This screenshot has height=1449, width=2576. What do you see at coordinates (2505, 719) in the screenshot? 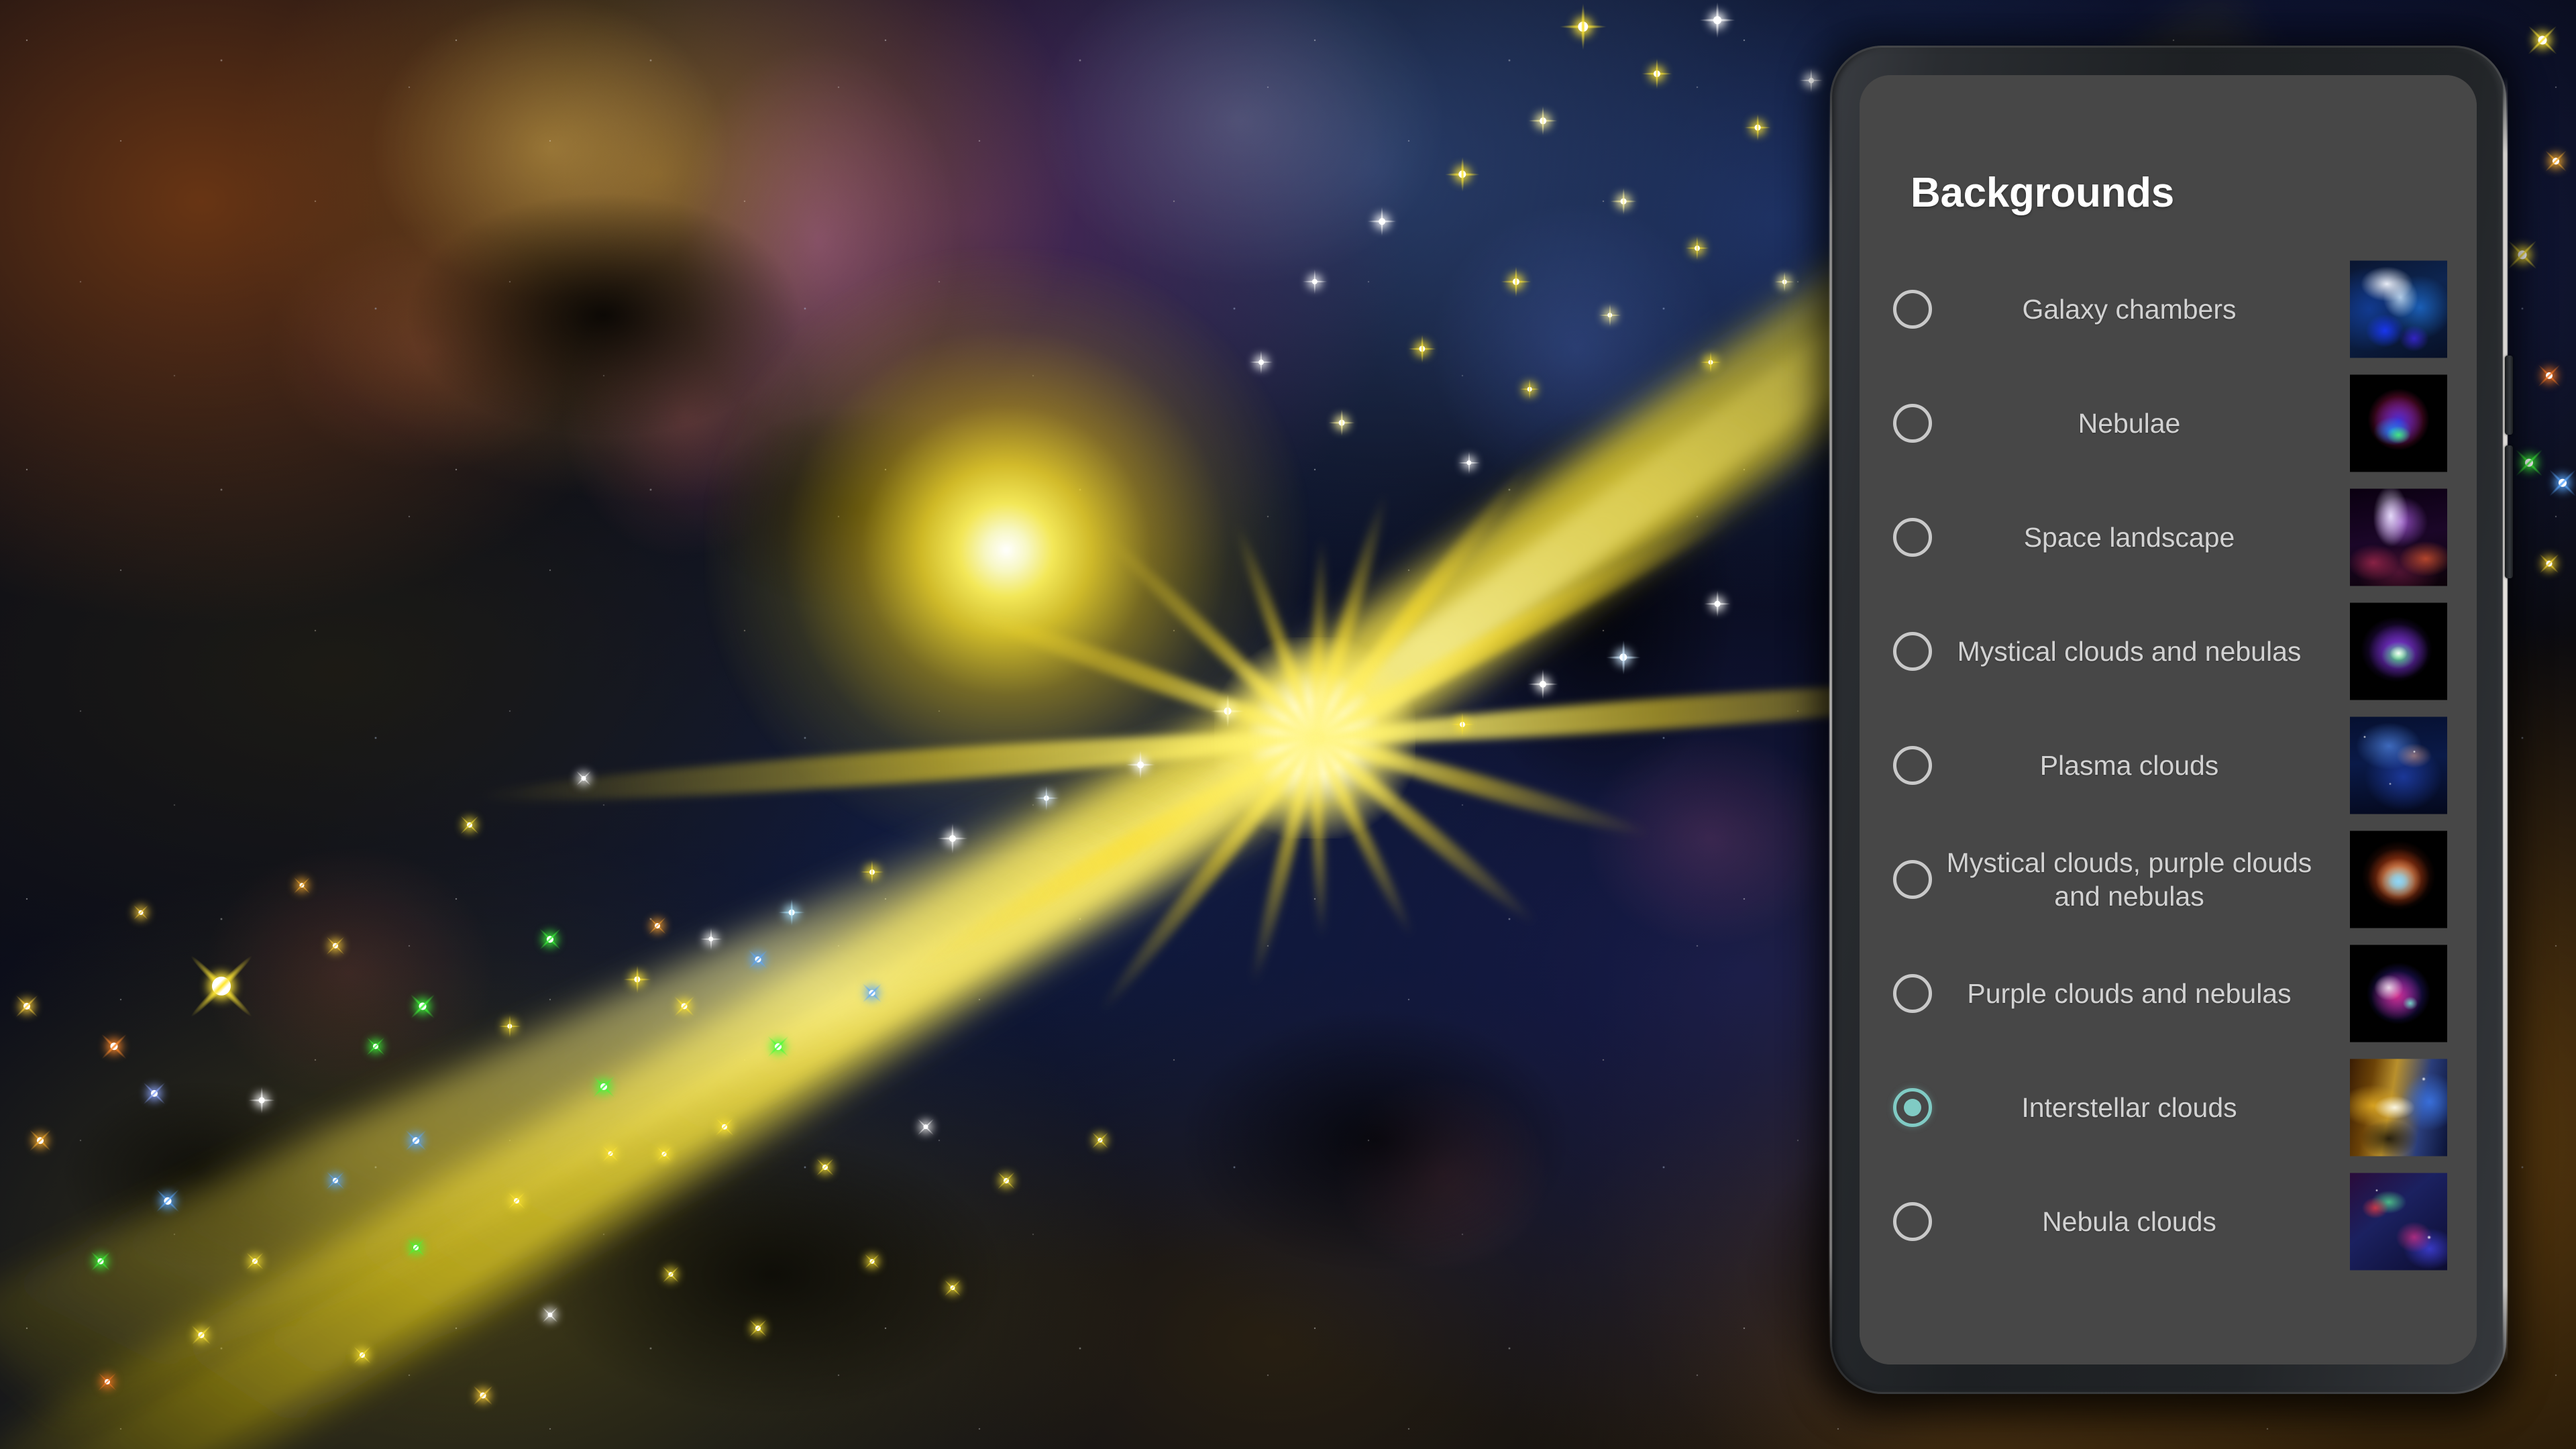
I see `phone-right-edge-highlight` at bounding box center [2505, 719].